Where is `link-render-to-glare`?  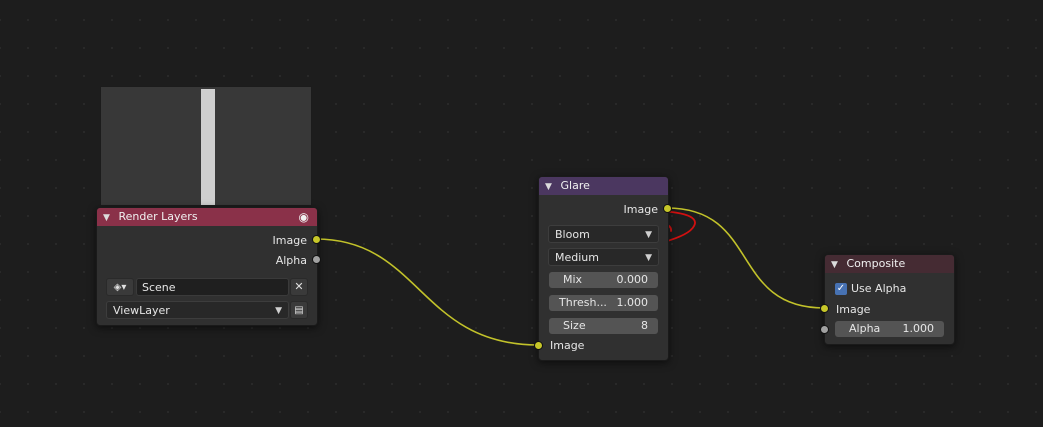 link-render-to-glare is located at coordinates (427, 292).